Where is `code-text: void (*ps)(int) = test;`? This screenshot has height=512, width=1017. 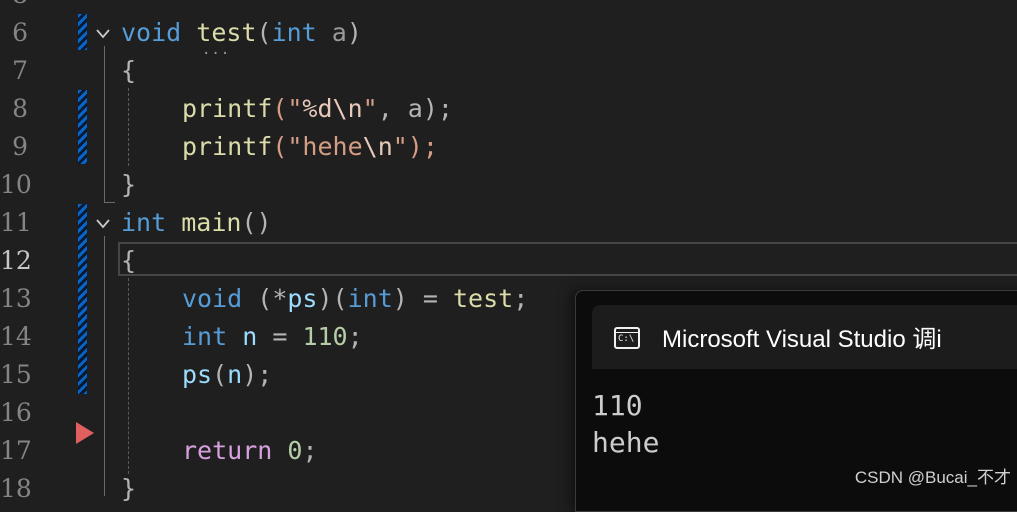 code-text: void (*ps)(int) = test; is located at coordinates (355, 298).